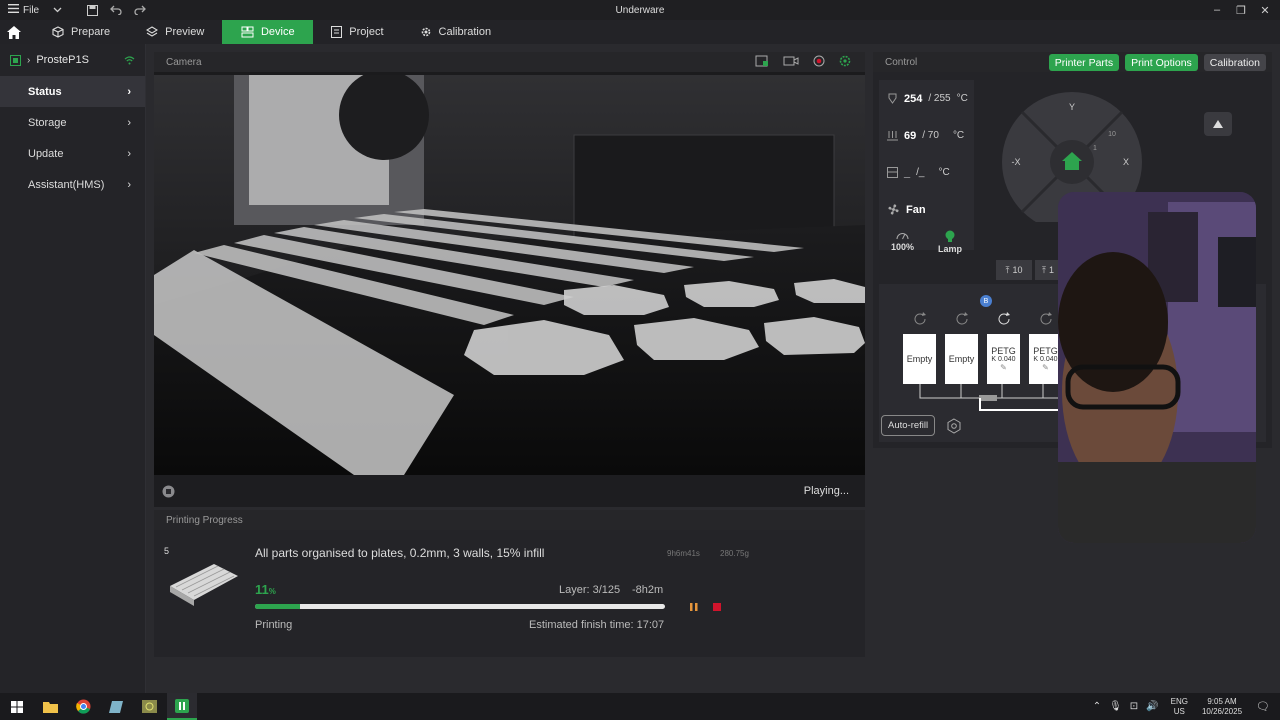 The image size is (1280, 720). I want to click on device-icon, so click(247, 32).